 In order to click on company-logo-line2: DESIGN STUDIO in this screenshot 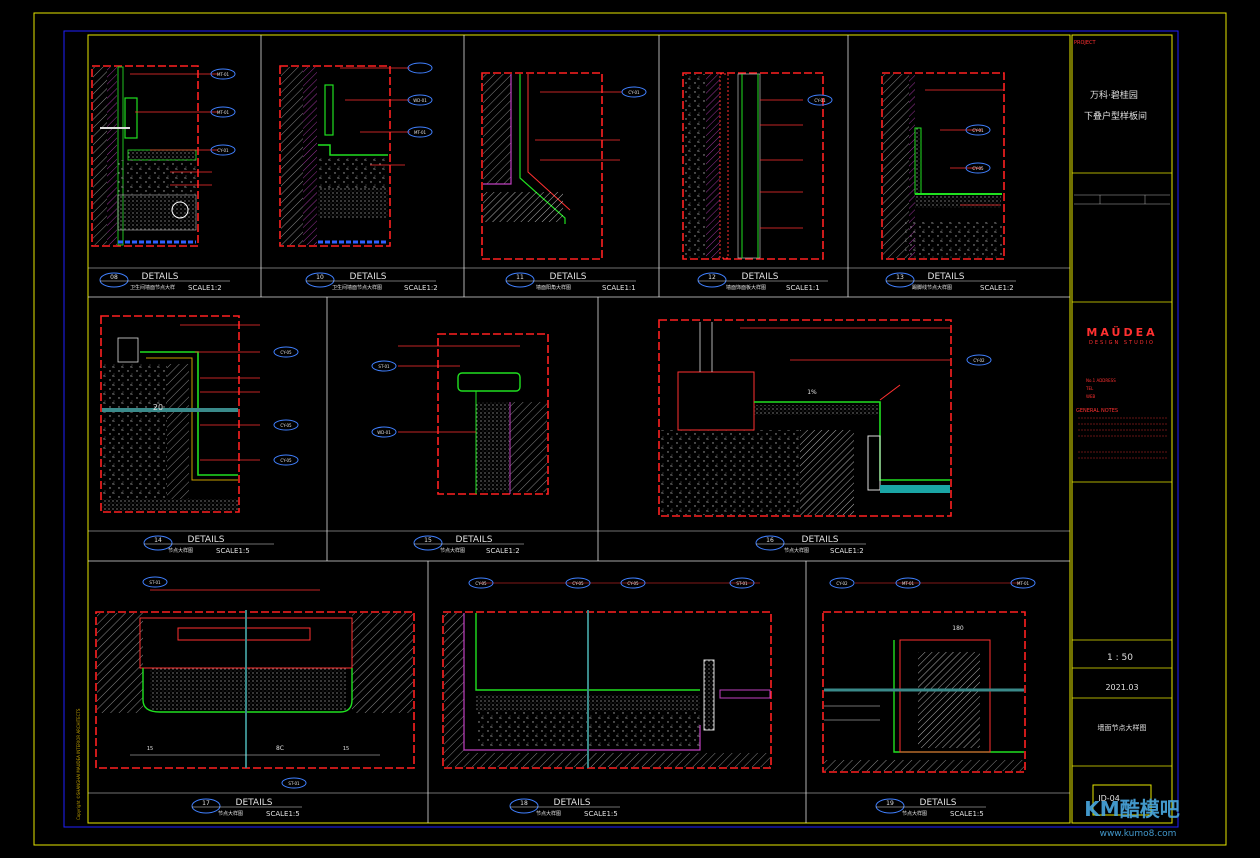, I will do `click(1122, 343)`.